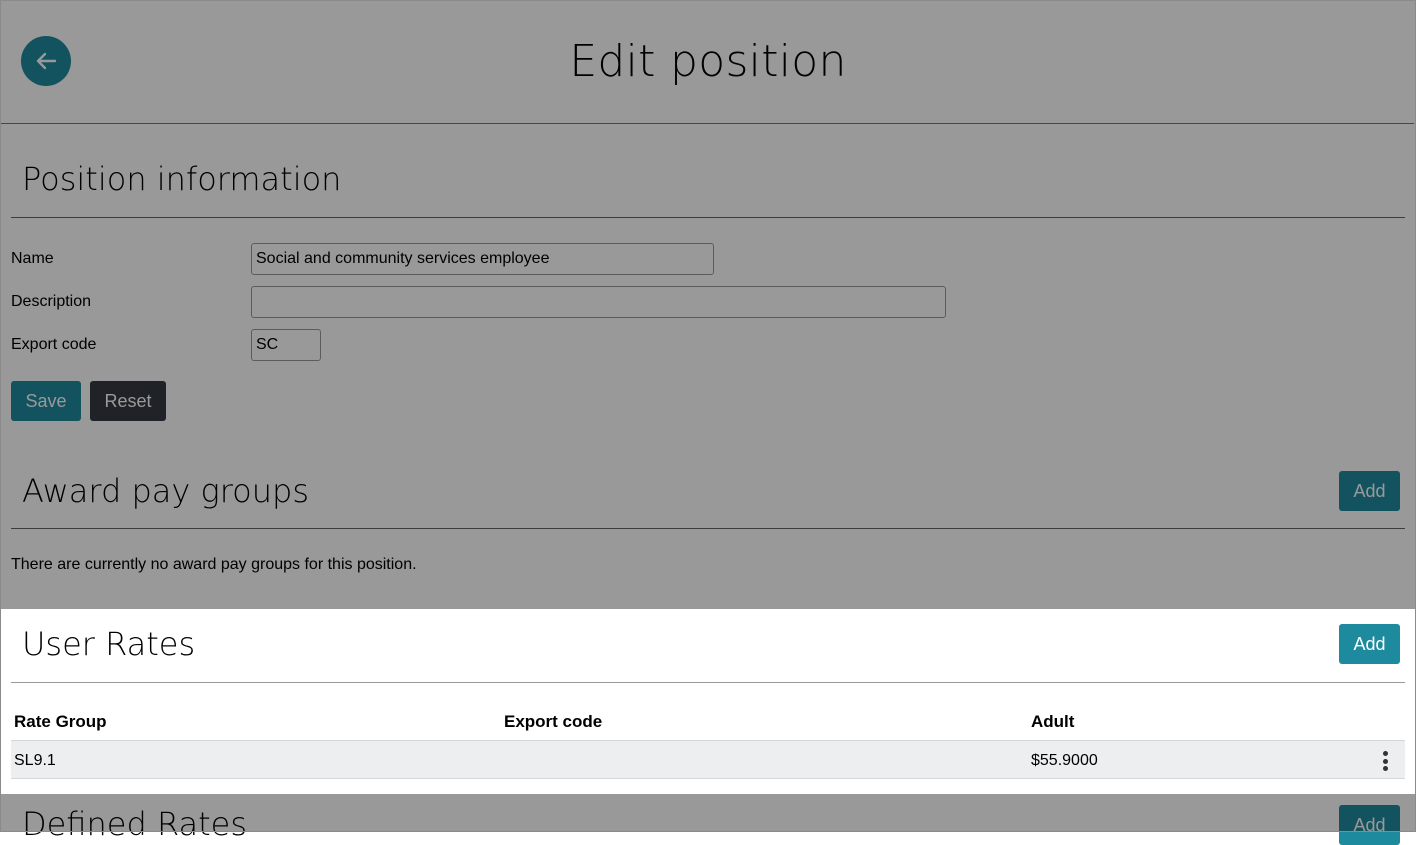 The width and height of the screenshot is (1416, 845). What do you see at coordinates (128, 401) in the screenshot?
I see `reset-button: Reset` at bounding box center [128, 401].